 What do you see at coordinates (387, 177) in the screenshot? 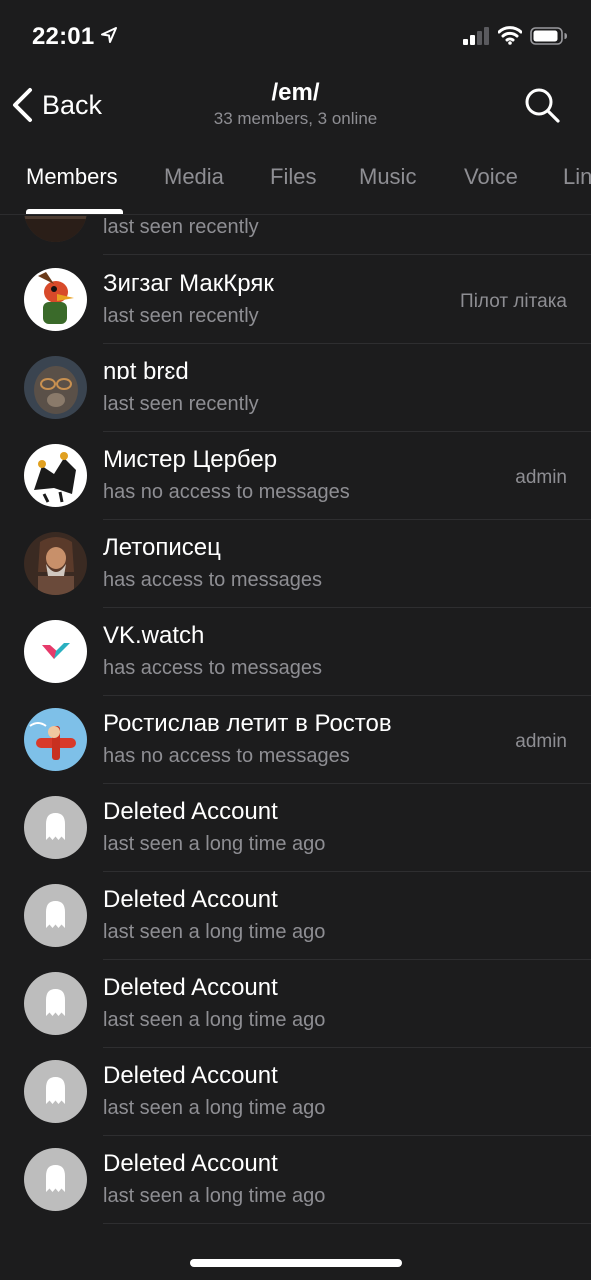
I see `tab-music: Music` at bounding box center [387, 177].